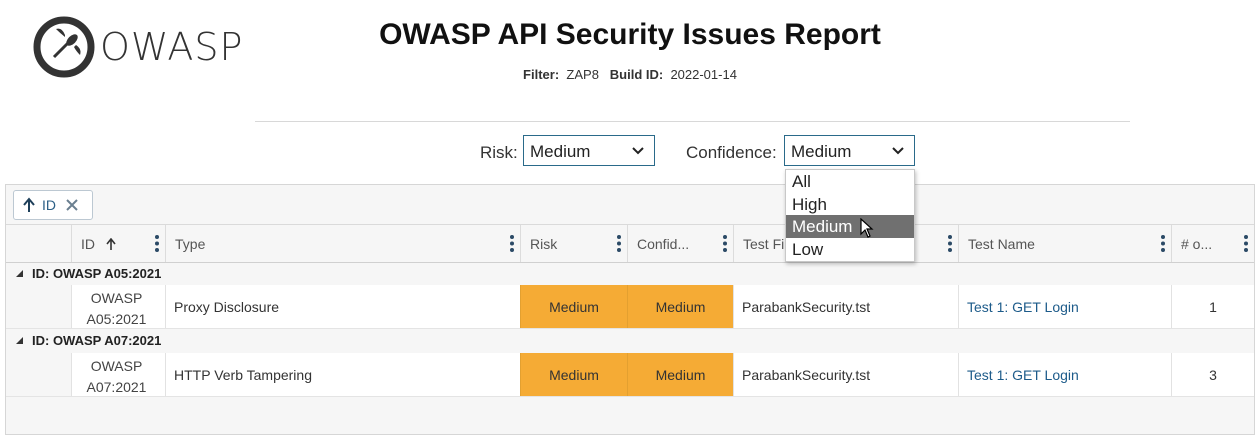 The image size is (1260, 440). What do you see at coordinates (49, 205) in the screenshot?
I see `group-chip-label: ID` at bounding box center [49, 205].